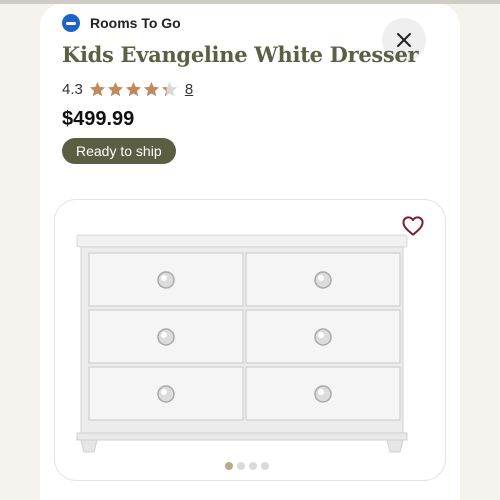 This screenshot has height=500, width=500. I want to click on product-title: Kids Evangeline White Dresser, so click(240, 54).